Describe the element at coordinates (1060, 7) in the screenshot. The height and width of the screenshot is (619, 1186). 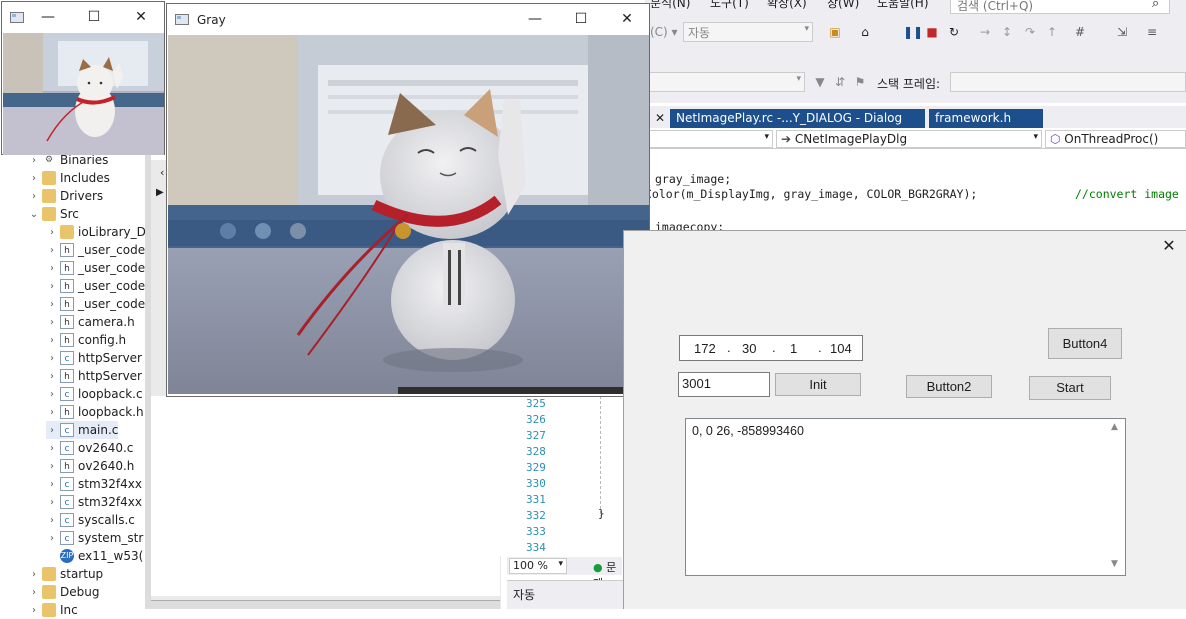
I see `vs-search-input: 검색 (Ctrl+Q)` at that location.